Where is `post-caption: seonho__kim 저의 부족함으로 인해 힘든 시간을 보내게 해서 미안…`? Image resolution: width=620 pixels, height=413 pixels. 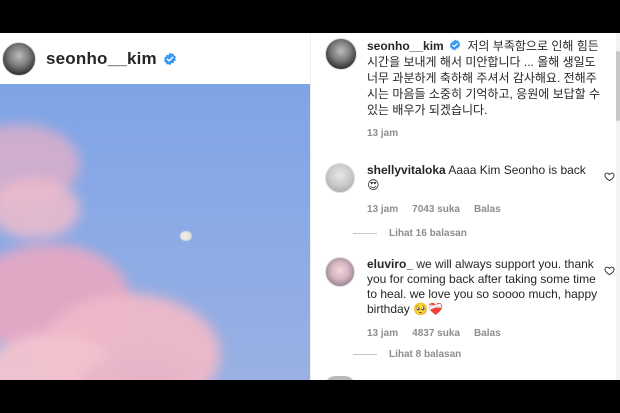 post-caption: seonho__kim 저의 부족함으로 인해 힘든 시간을 보내게 해서 미안… is located at coordinates (466, 90).